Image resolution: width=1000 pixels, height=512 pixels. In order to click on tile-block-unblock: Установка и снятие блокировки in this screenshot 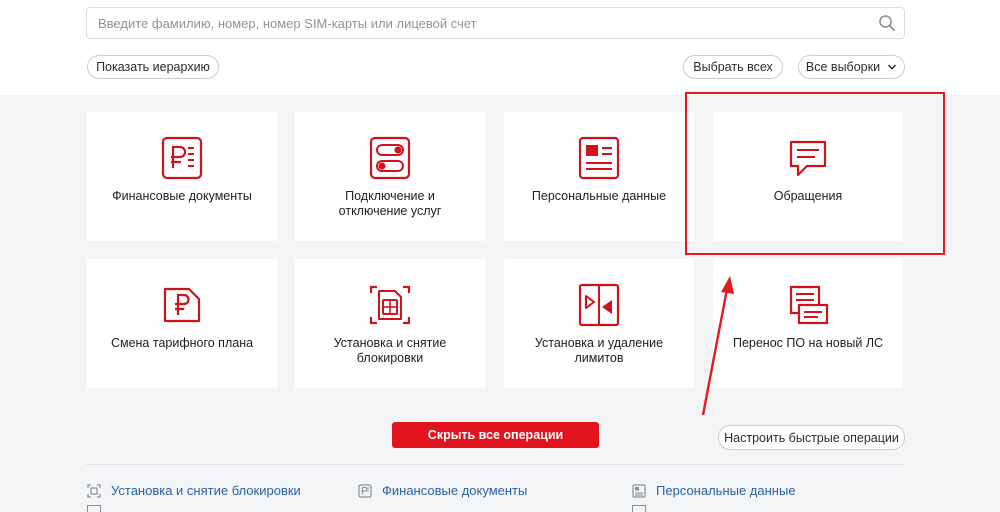, I will do `click(390, 323)`.